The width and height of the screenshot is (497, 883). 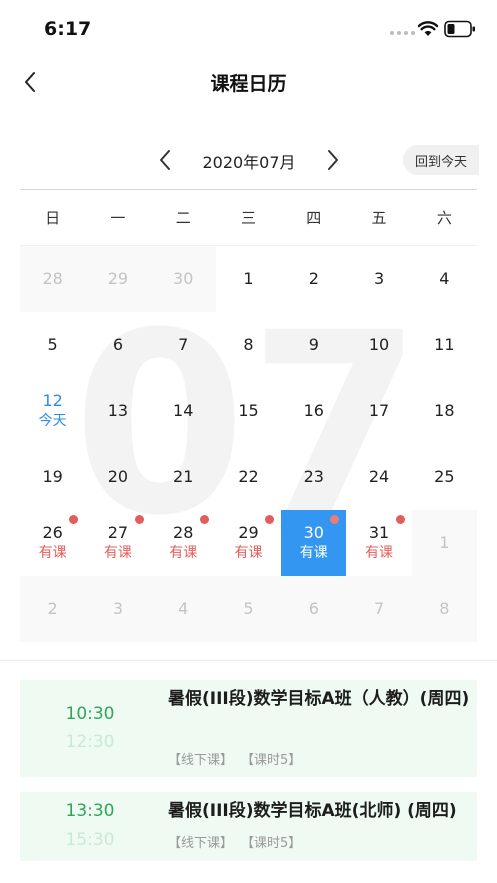 I want to click on calendar-day: 14, so click(x=183, y=411).